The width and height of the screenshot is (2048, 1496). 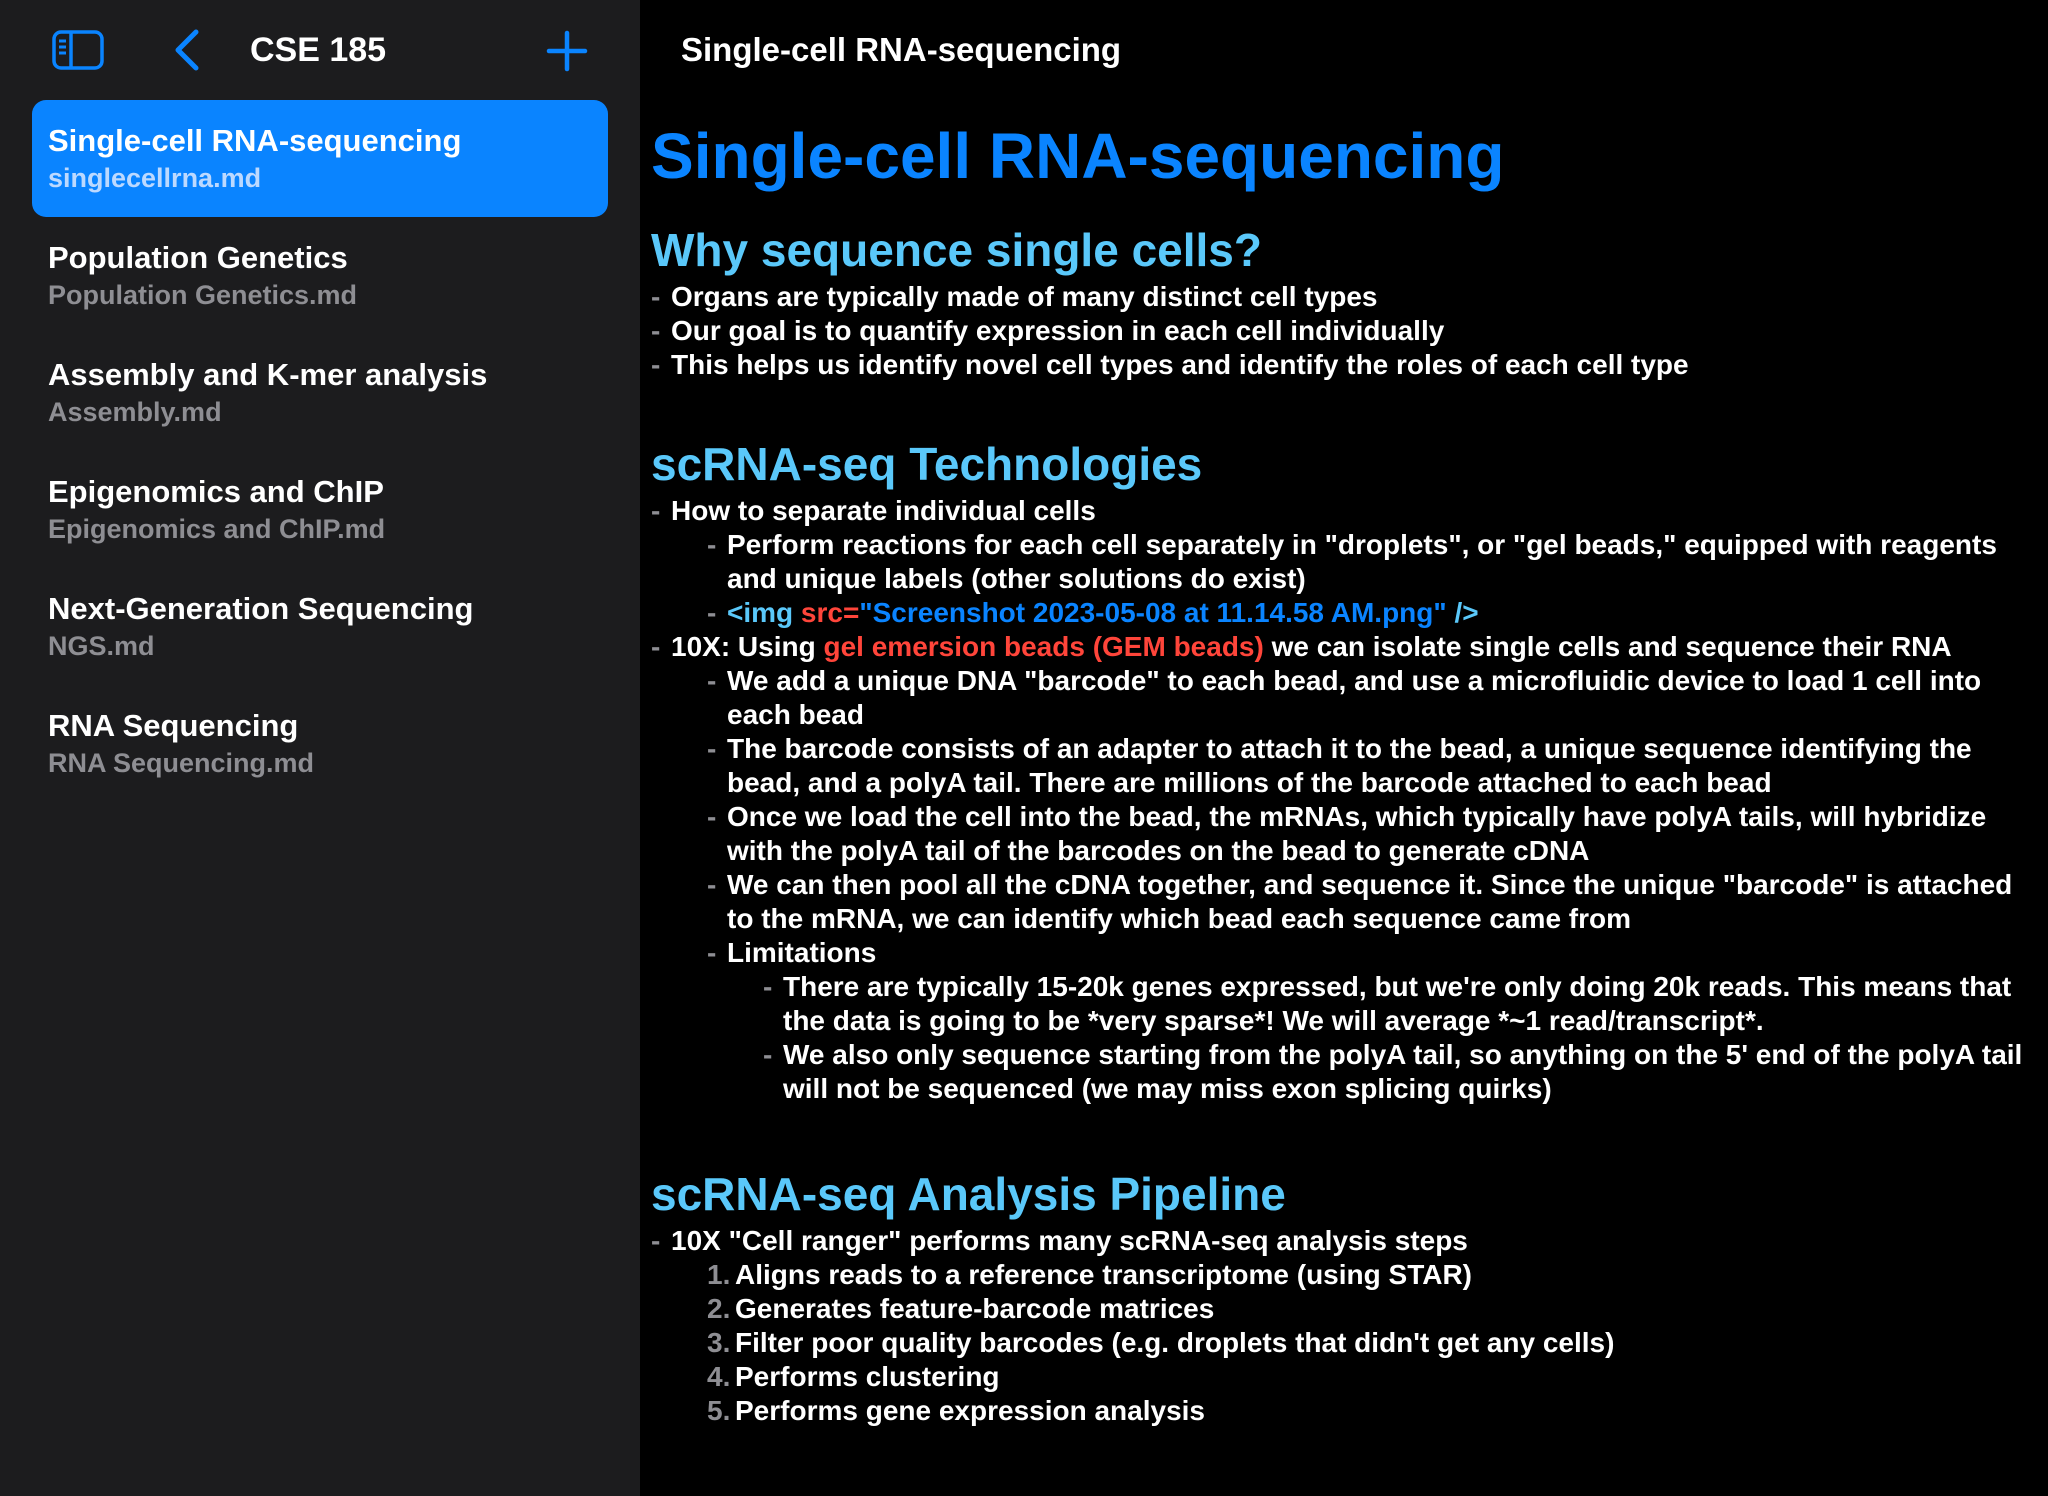 I want to click on sidebar-title: CSE 185, so click(x=318, y=50).